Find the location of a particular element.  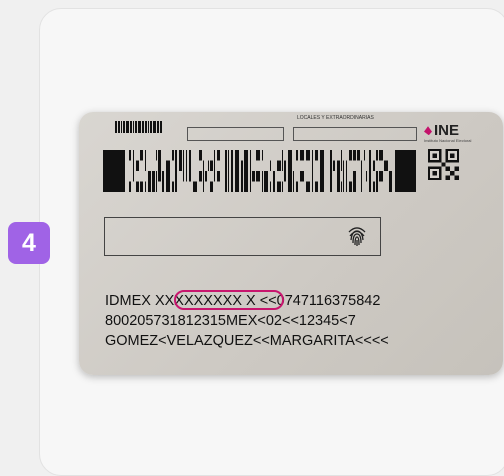

mrz-line-3: GOMEZ<VELAZQUEZ<<MARGARITA<<<< is located at coordinates (247, 341).